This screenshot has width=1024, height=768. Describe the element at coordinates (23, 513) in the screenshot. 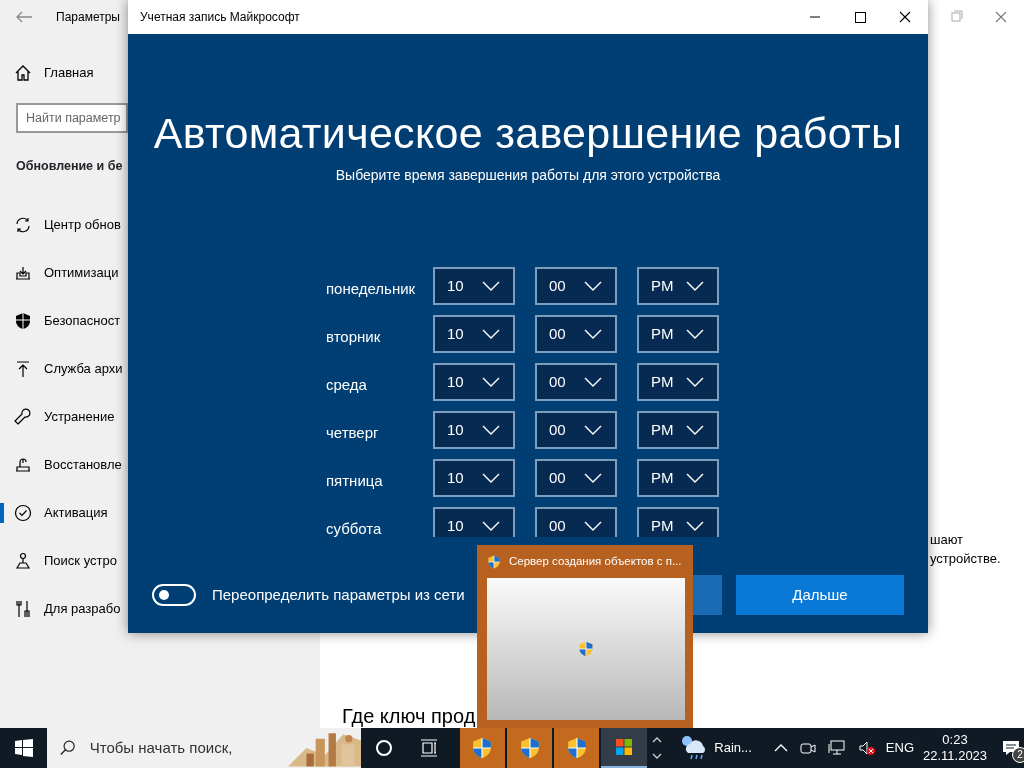

I see `checkmark-icon` at that location.